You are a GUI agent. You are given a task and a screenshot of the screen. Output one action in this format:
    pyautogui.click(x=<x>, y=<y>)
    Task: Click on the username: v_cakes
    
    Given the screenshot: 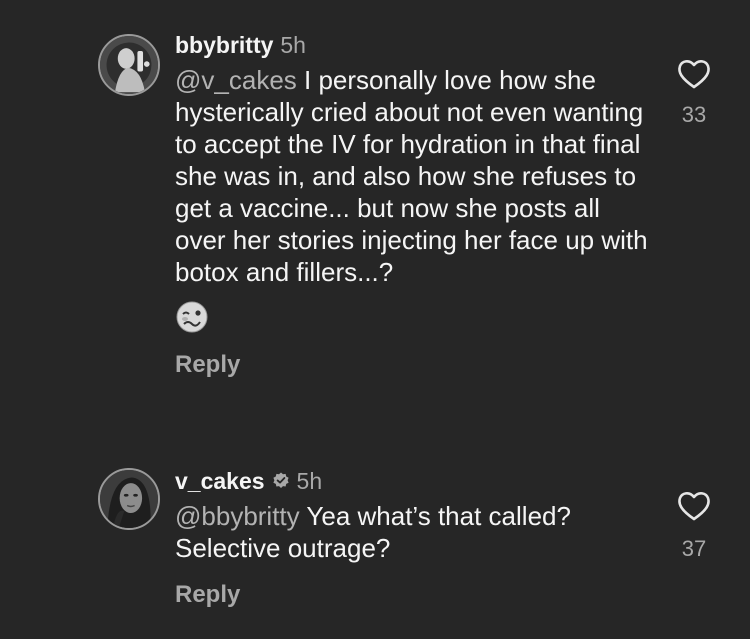 What is the action you would take?
    pyautogui.click(x=220, y=481)
    